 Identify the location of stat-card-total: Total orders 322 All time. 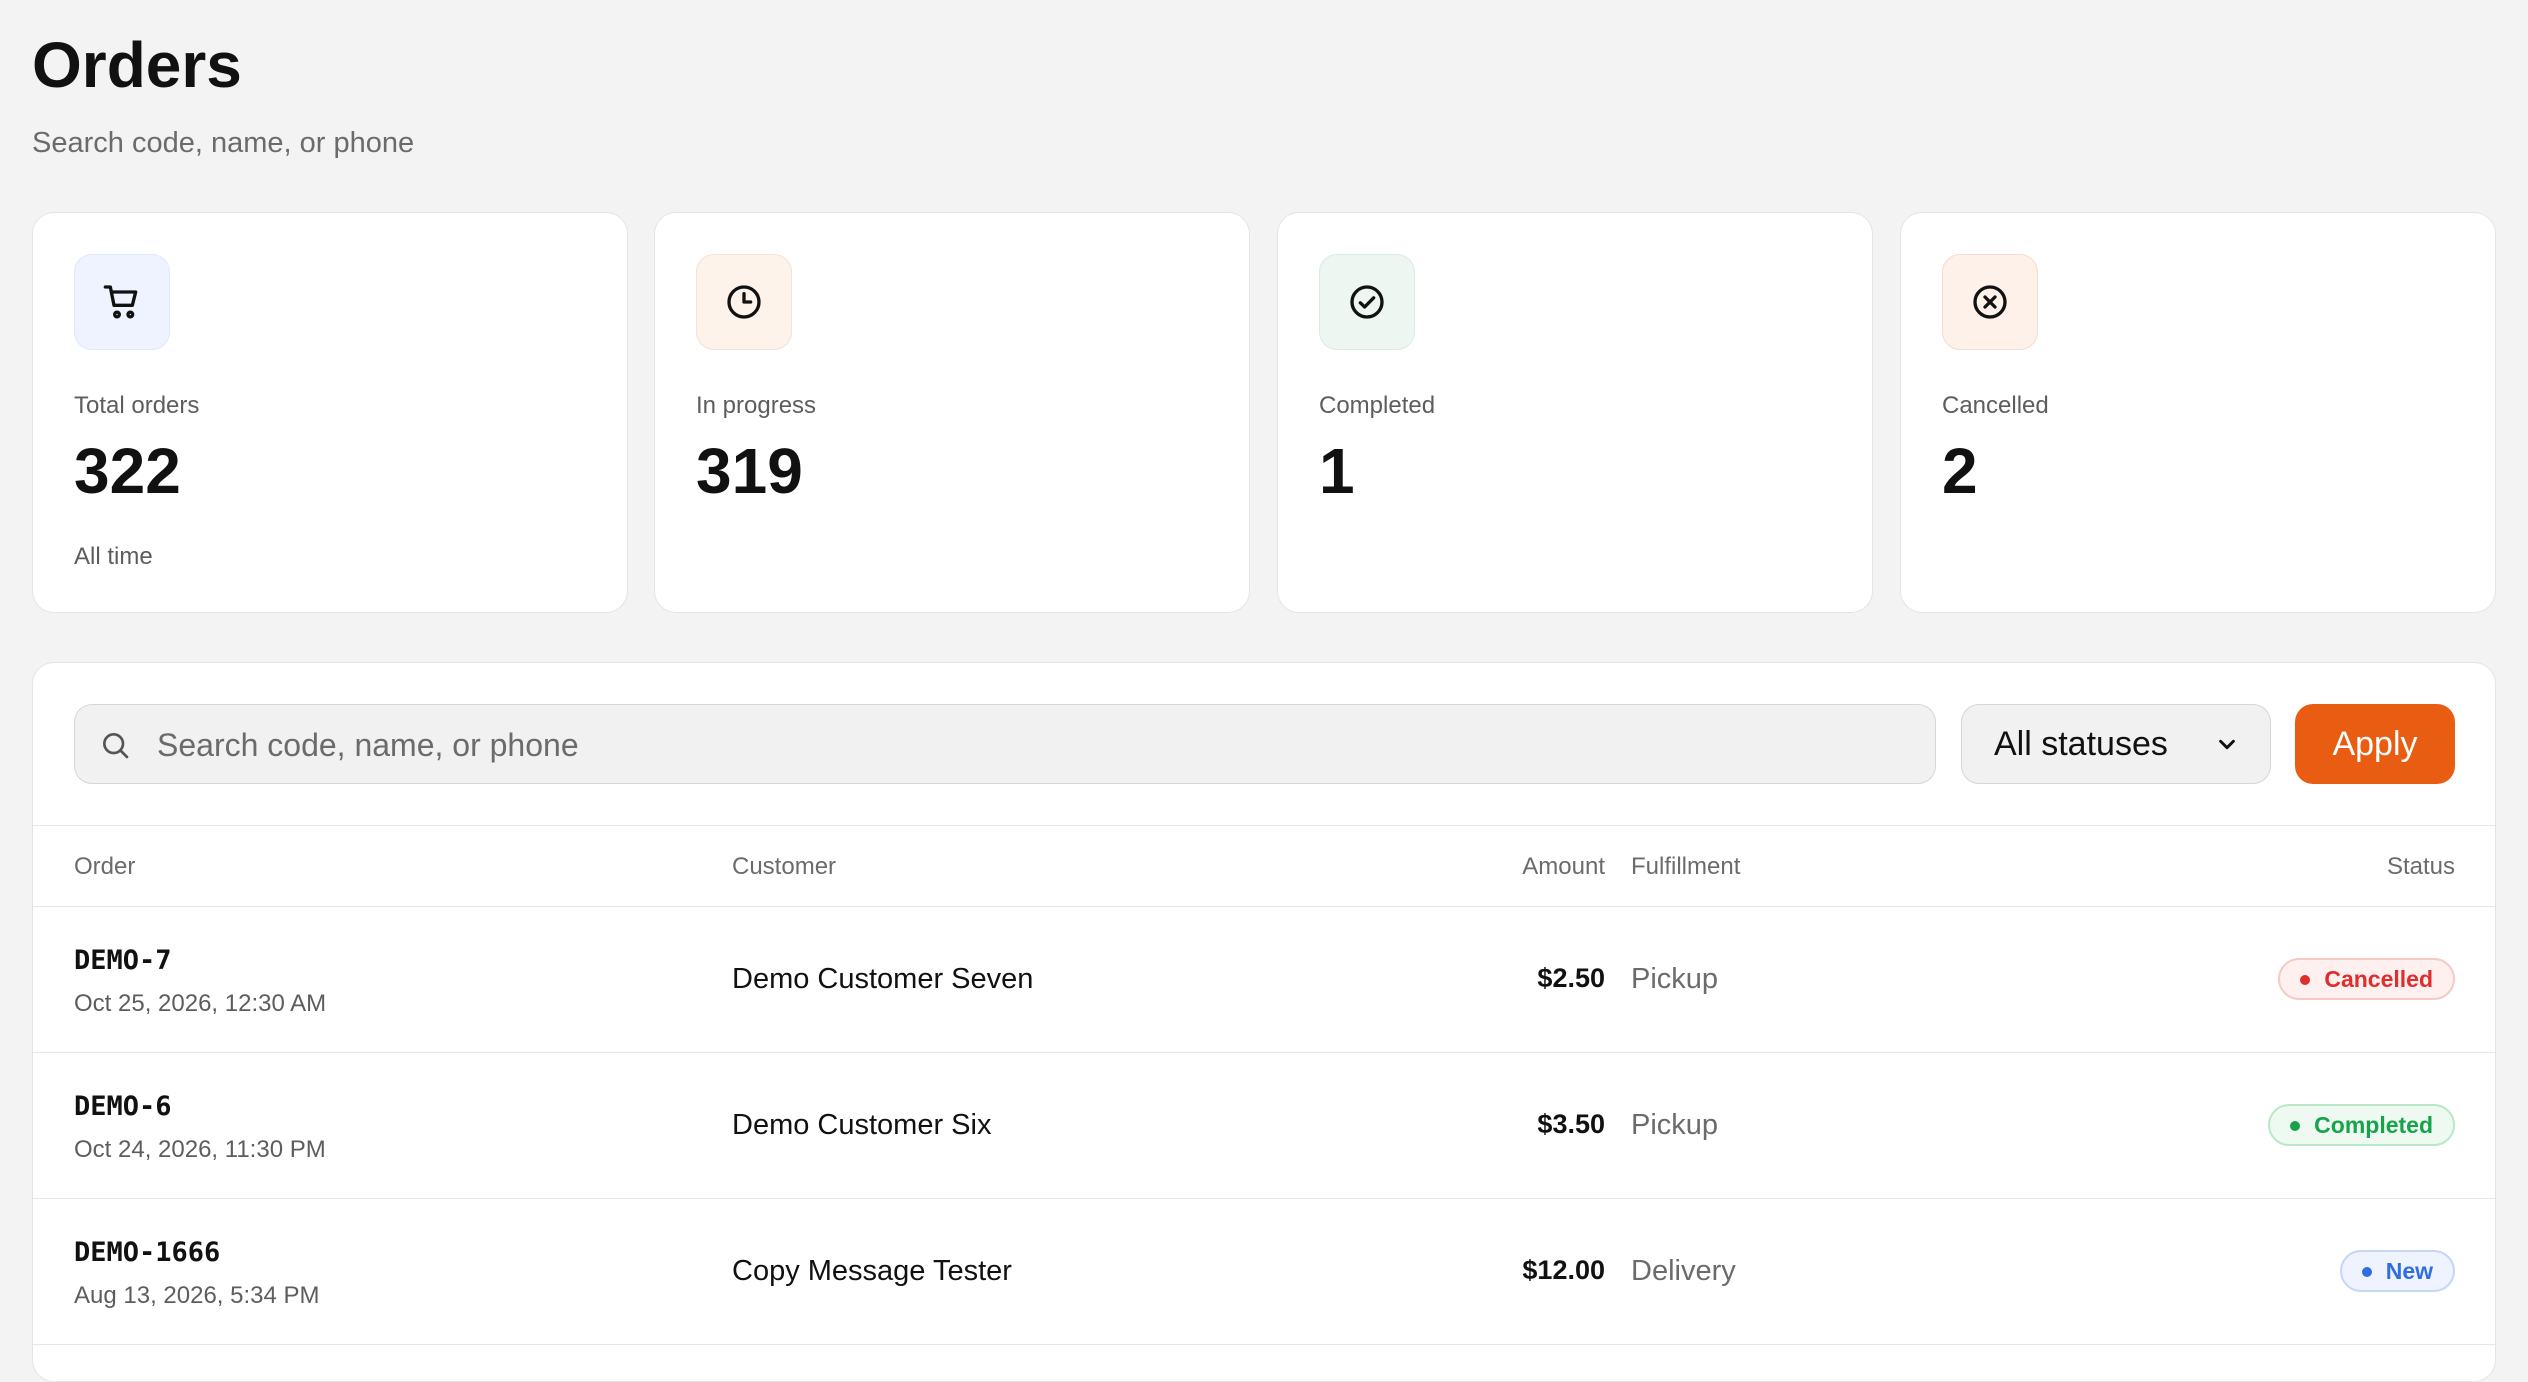
(330, 412).